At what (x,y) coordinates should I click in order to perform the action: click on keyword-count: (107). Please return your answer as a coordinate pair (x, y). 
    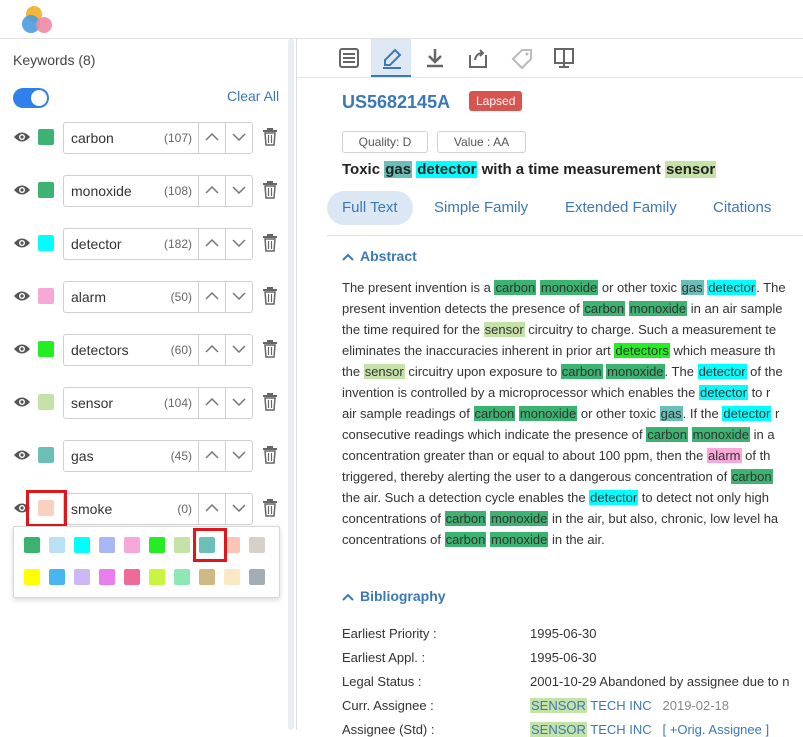
    Looking at the image, I should click on (177, 138).